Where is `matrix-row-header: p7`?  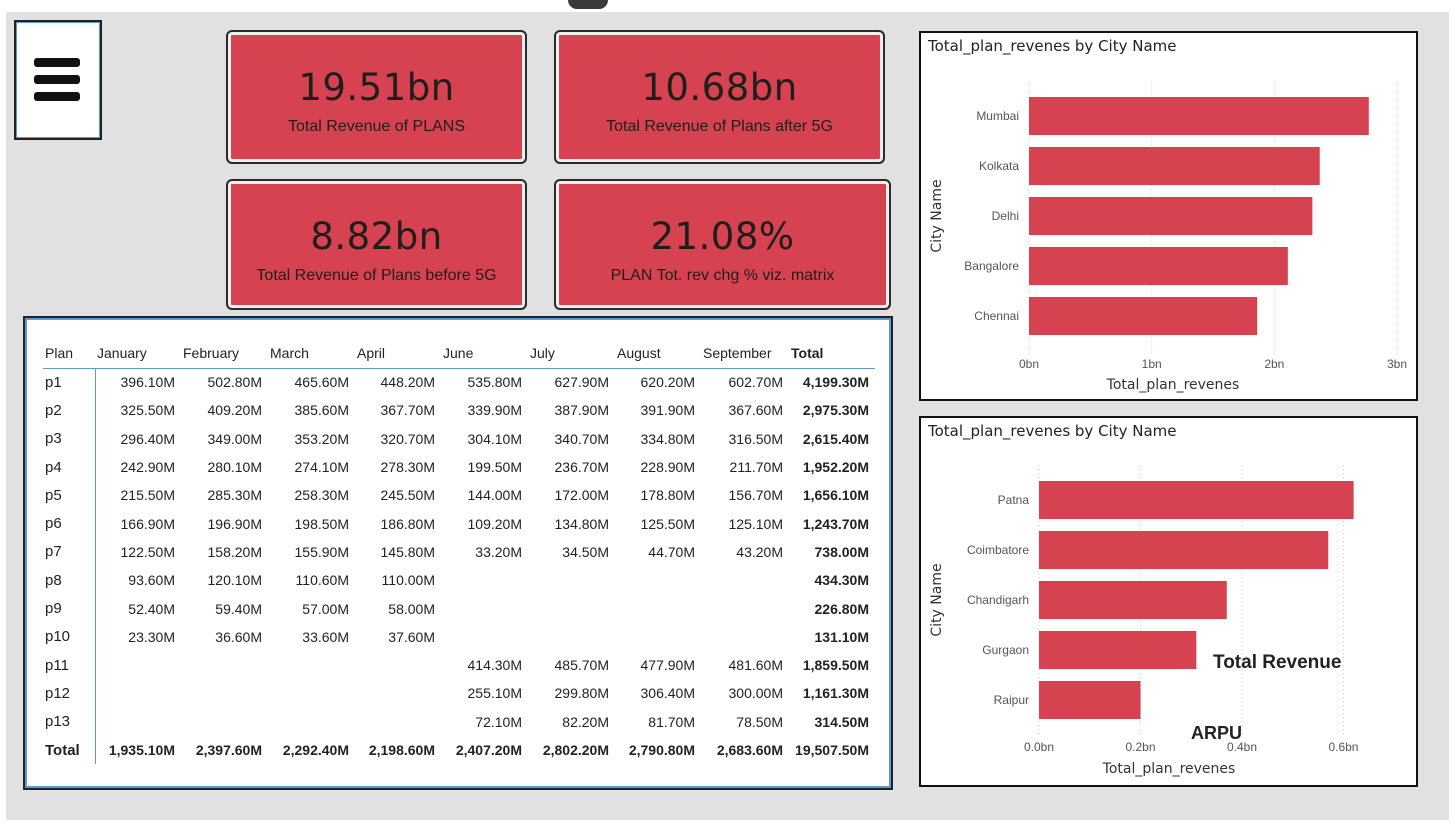 matrix-row-header: p7 is located at coordinates (69, 552).